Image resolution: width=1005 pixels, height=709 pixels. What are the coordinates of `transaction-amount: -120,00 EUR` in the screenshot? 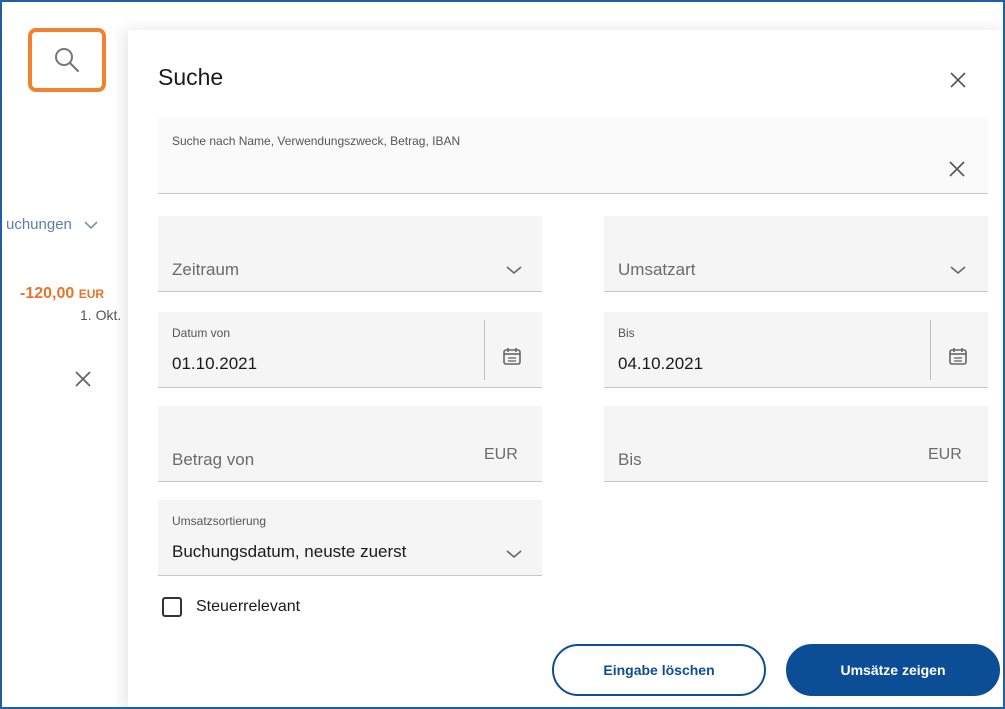 It's located at (62, 294).